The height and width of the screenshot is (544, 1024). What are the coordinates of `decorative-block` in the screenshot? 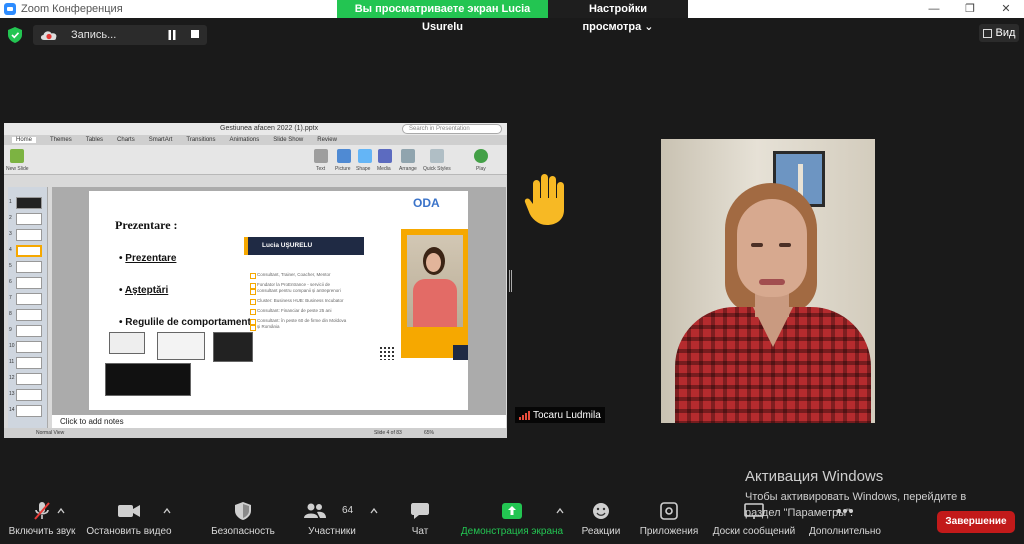 It's located at (460, 352).